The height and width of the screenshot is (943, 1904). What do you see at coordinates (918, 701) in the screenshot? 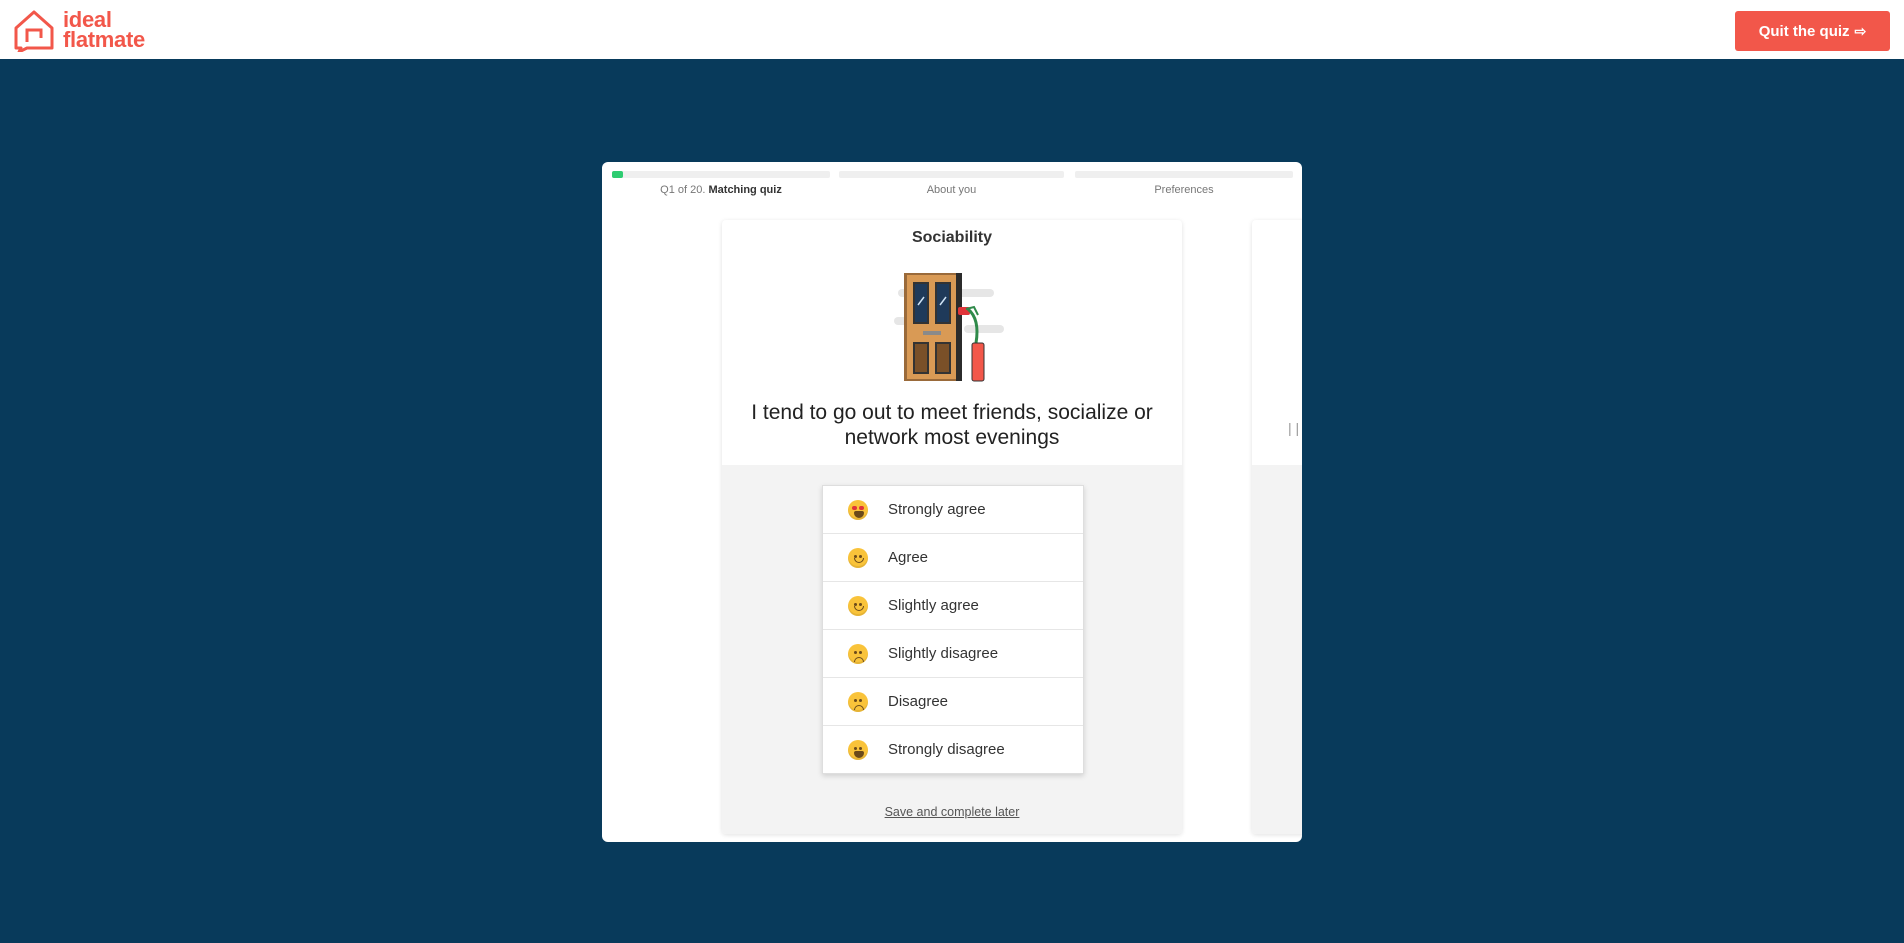
I see `answer-label: Disagree` at bounding box center [918, 701].